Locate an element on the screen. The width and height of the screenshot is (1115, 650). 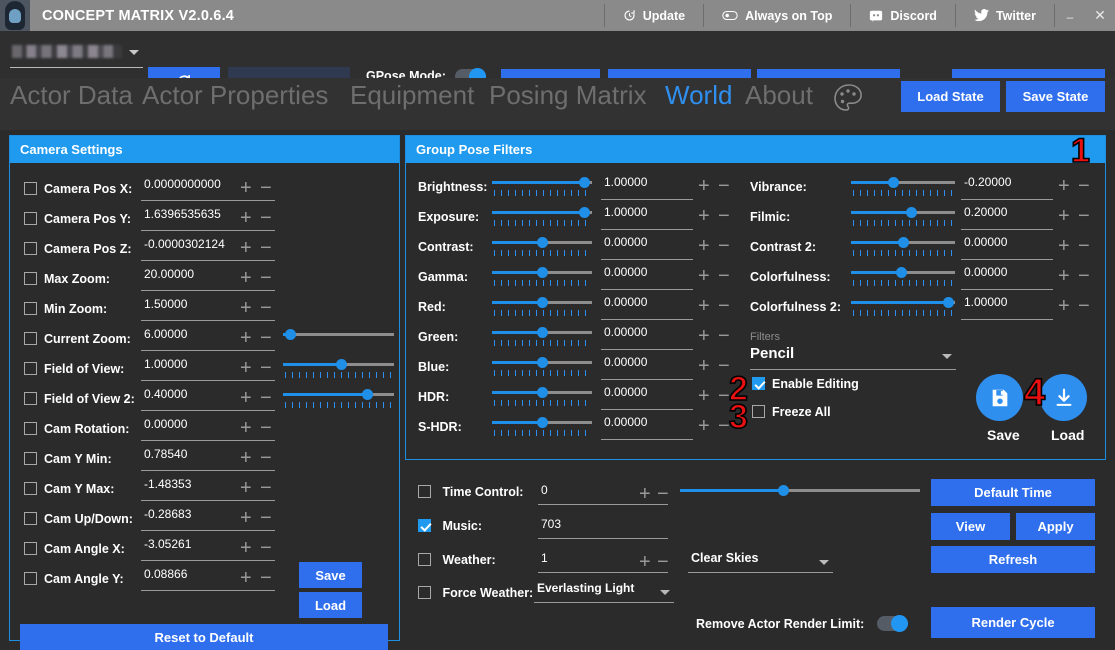
tab-actor-data: Actor Data is located at coordinates (71, 95).